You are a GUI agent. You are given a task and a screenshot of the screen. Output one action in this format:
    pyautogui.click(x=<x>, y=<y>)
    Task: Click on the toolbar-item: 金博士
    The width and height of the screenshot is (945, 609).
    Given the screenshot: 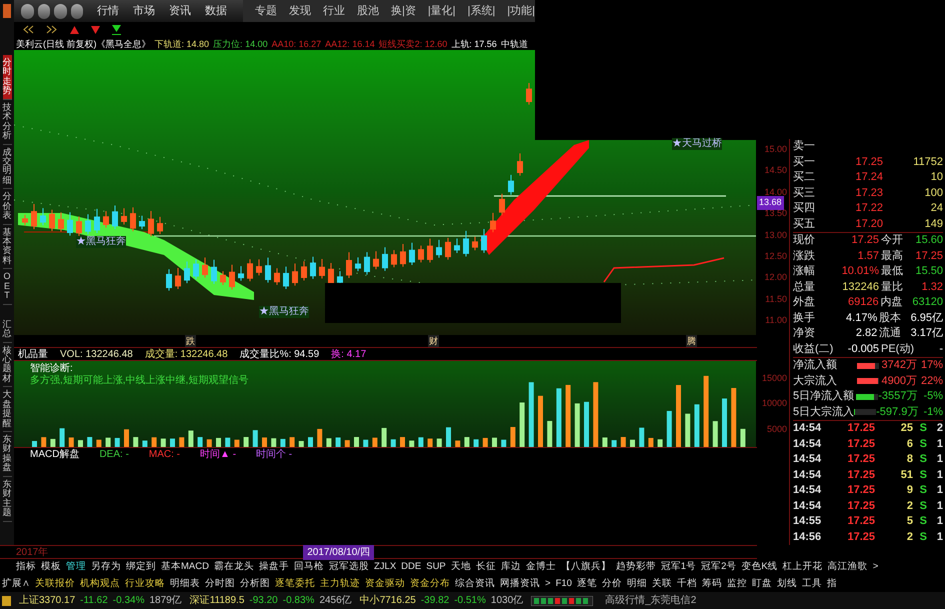 What is the action you would take?
    pyautogui.click(x=541, y=567)
    